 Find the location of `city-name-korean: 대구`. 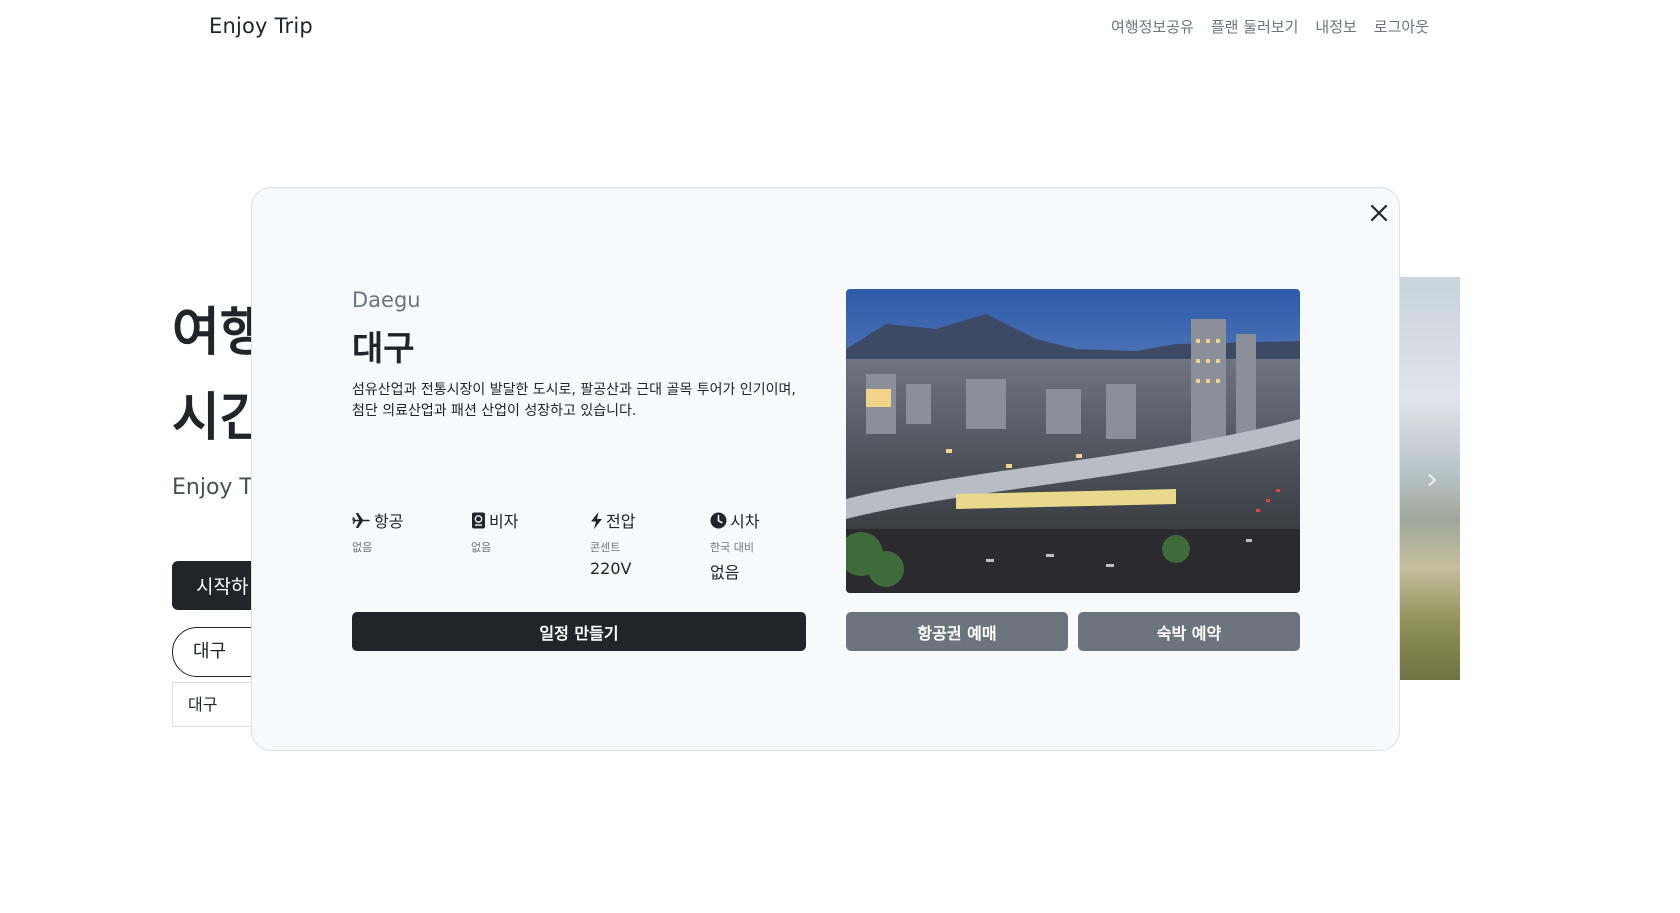

city-name-korean: 대구 is located at coordinates (383, 349).